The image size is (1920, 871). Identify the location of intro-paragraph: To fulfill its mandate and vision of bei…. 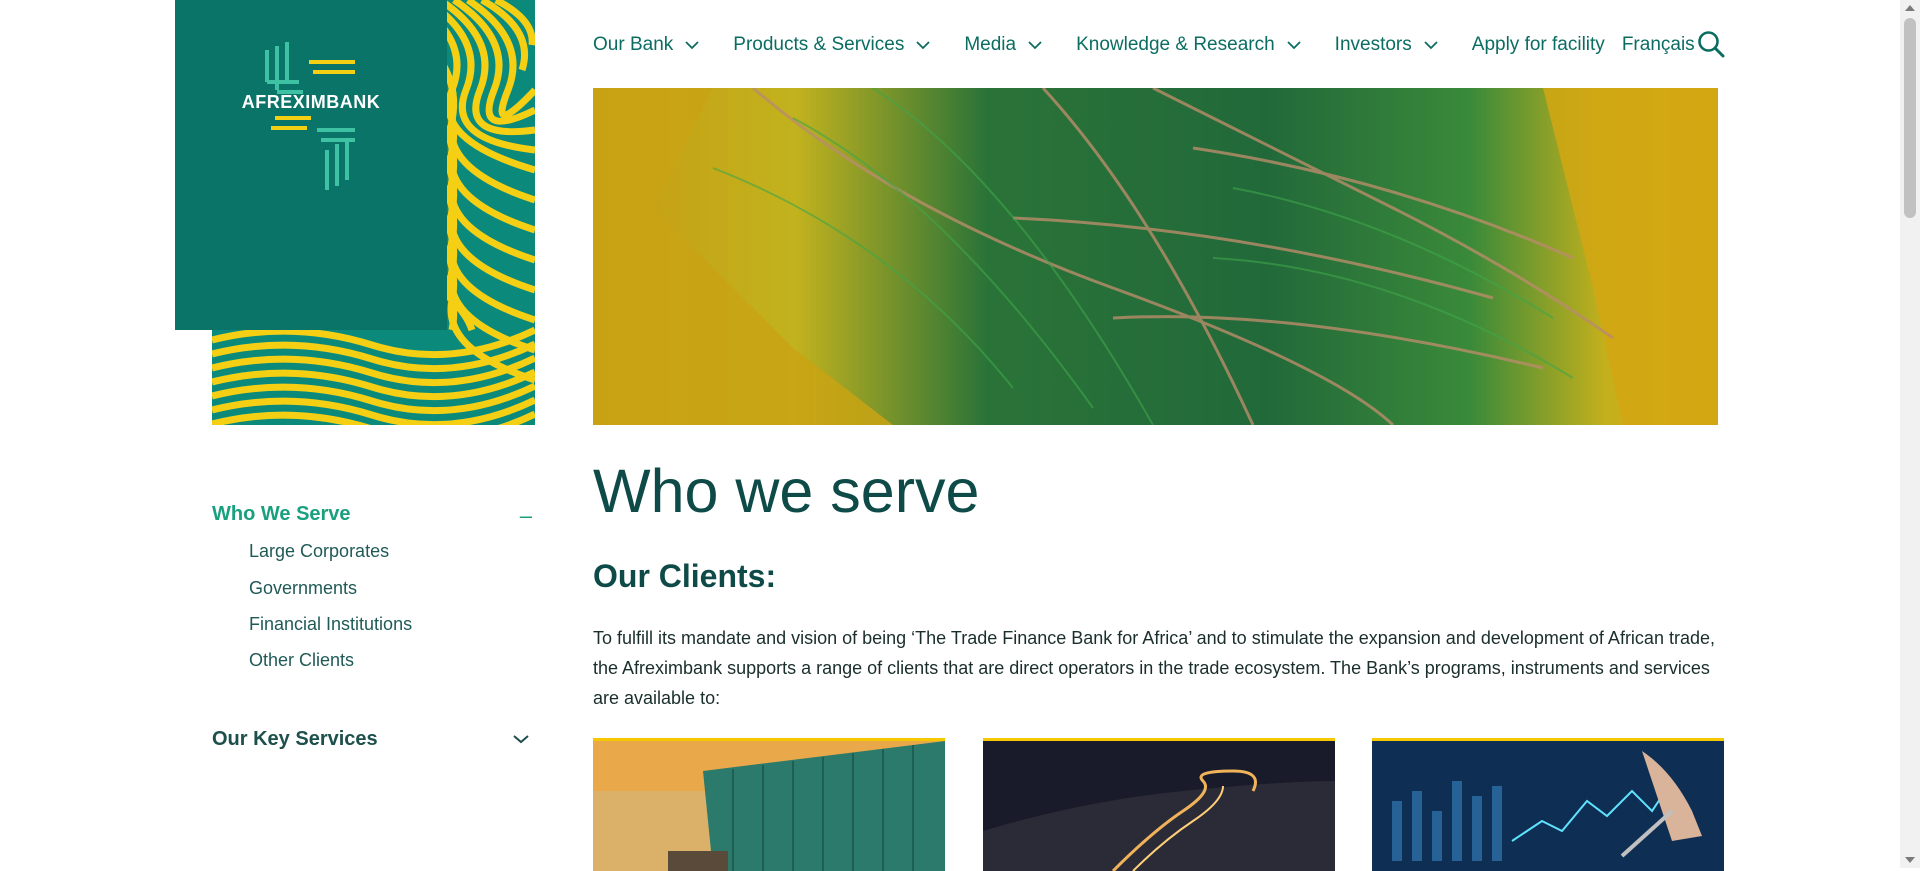
(1154, 668).